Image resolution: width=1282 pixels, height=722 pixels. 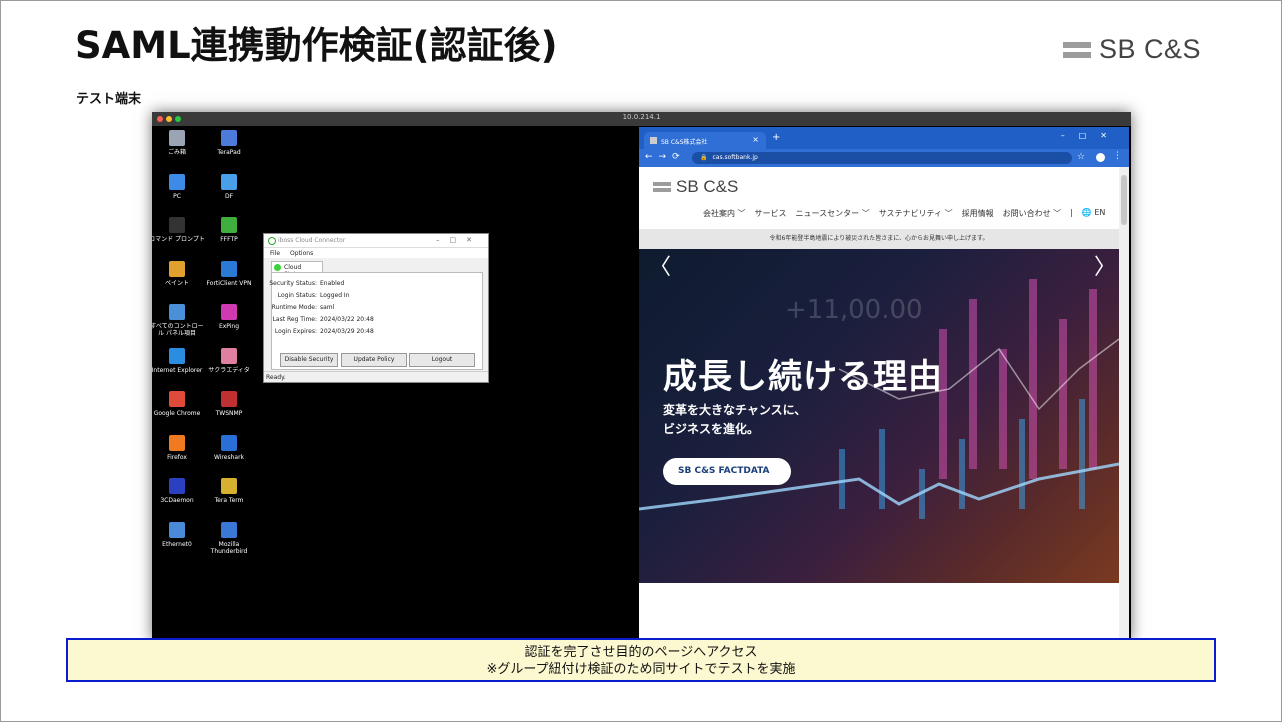 I want to click on browser-toolbar: ←→⟳ 🔒 cas.softbank.jp ☆ ⋮, so click(x=884, y=158).